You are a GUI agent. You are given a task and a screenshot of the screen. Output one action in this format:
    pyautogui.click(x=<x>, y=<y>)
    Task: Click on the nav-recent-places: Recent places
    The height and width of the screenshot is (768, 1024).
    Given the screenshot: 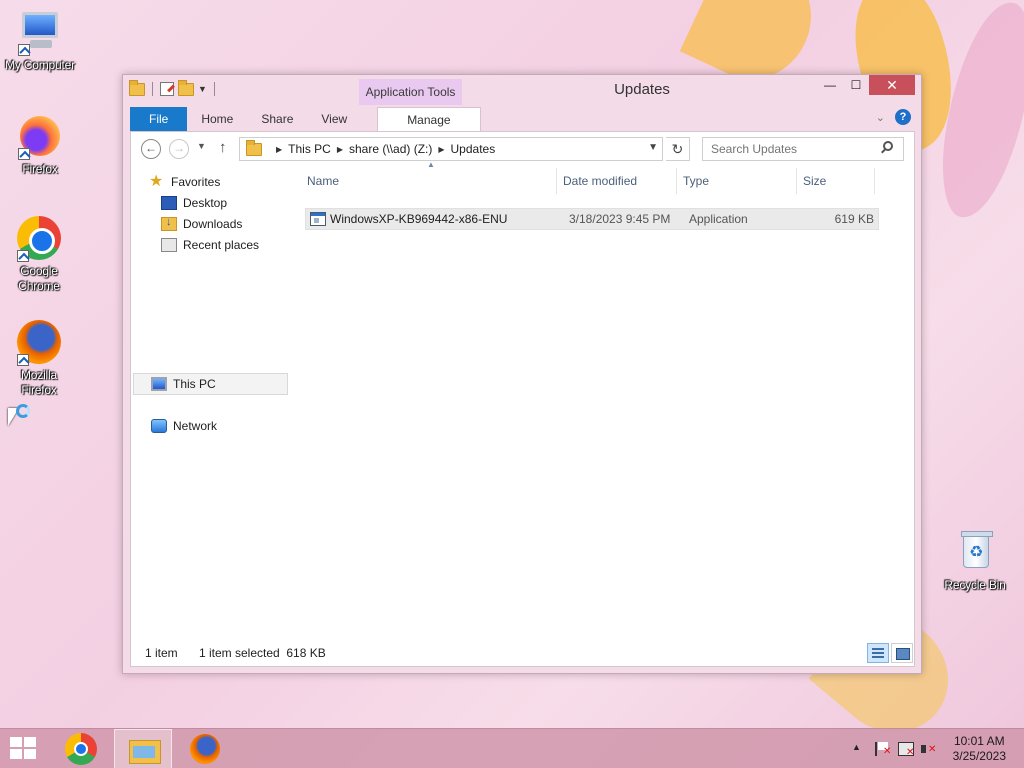 What is the action you would take?
    pyautogui.click(x=210, y=245)
    